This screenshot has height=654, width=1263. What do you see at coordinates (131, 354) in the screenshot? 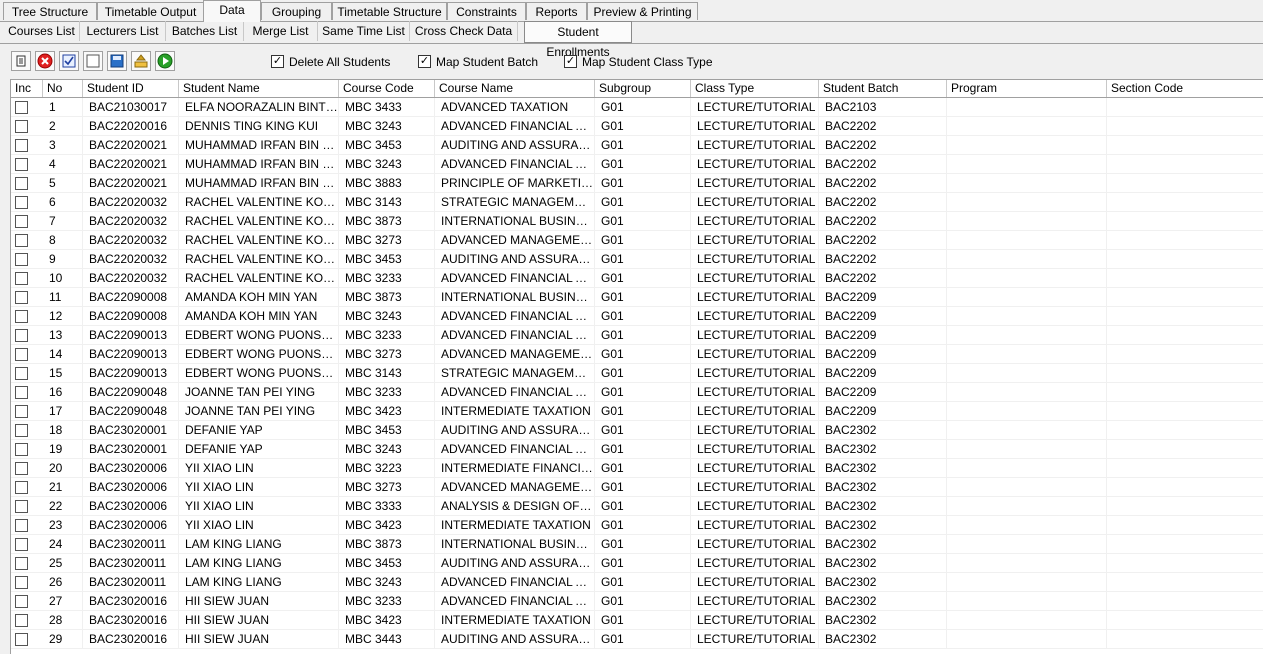
I see `cell-student-id: BAC22090013` at bounding box center [131, 354].